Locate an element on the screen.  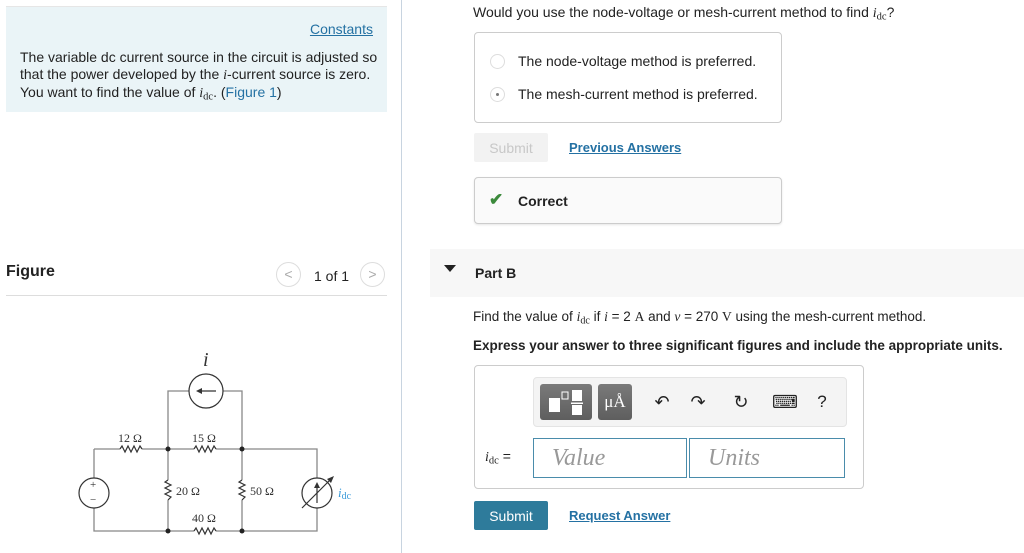
label-50-ohm: 50 Ω is located at coordinates (262, 491).